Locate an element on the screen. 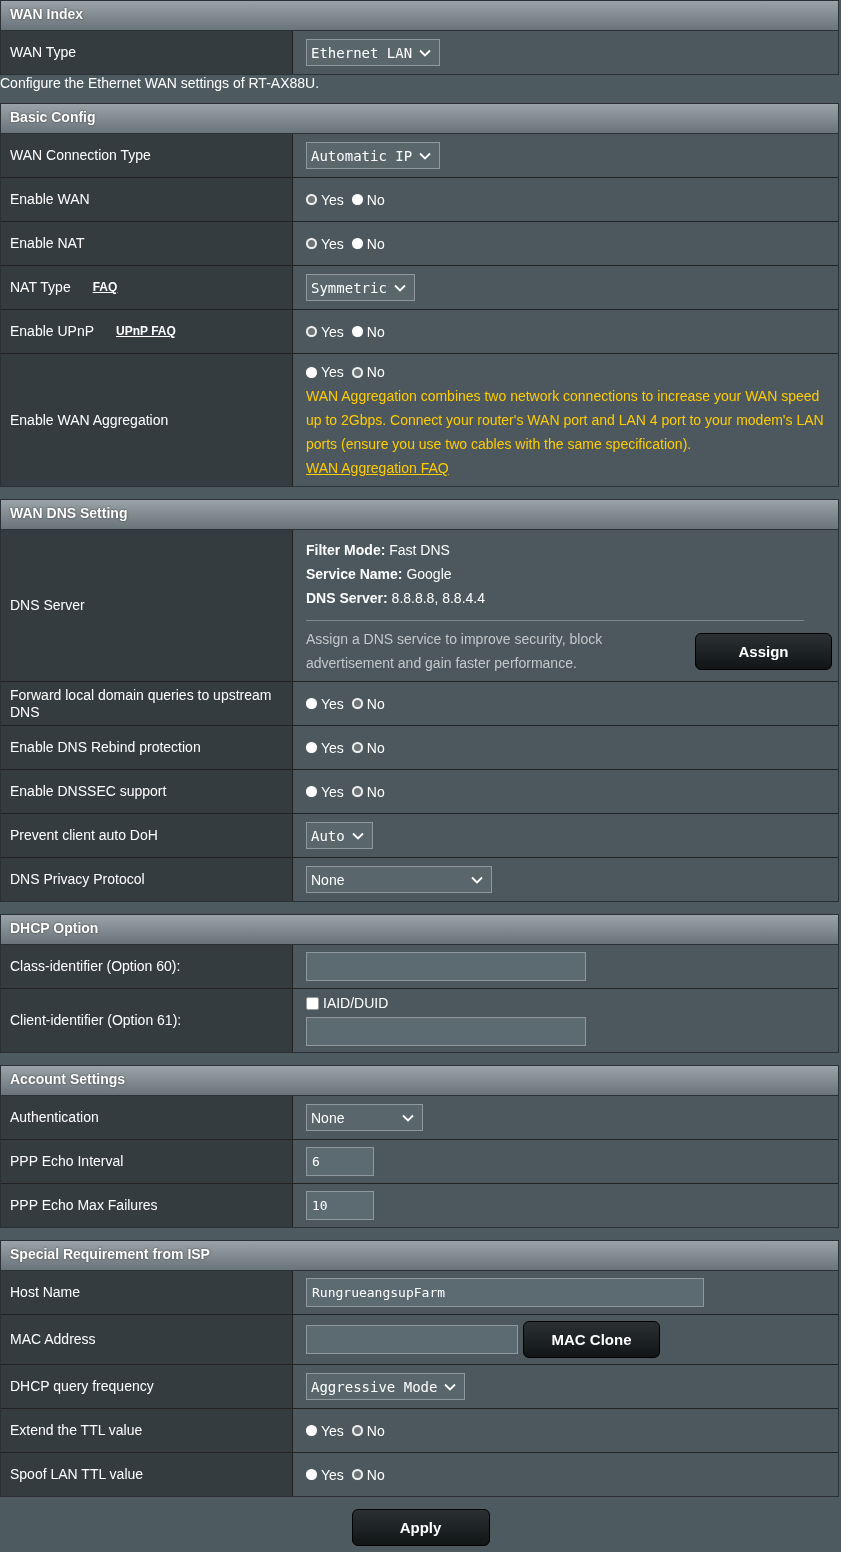 Image resolution: width=841 pixels, height=1552 pixels. field-label: Class-identifier (Option 60): is located at coordinates (95, 966).